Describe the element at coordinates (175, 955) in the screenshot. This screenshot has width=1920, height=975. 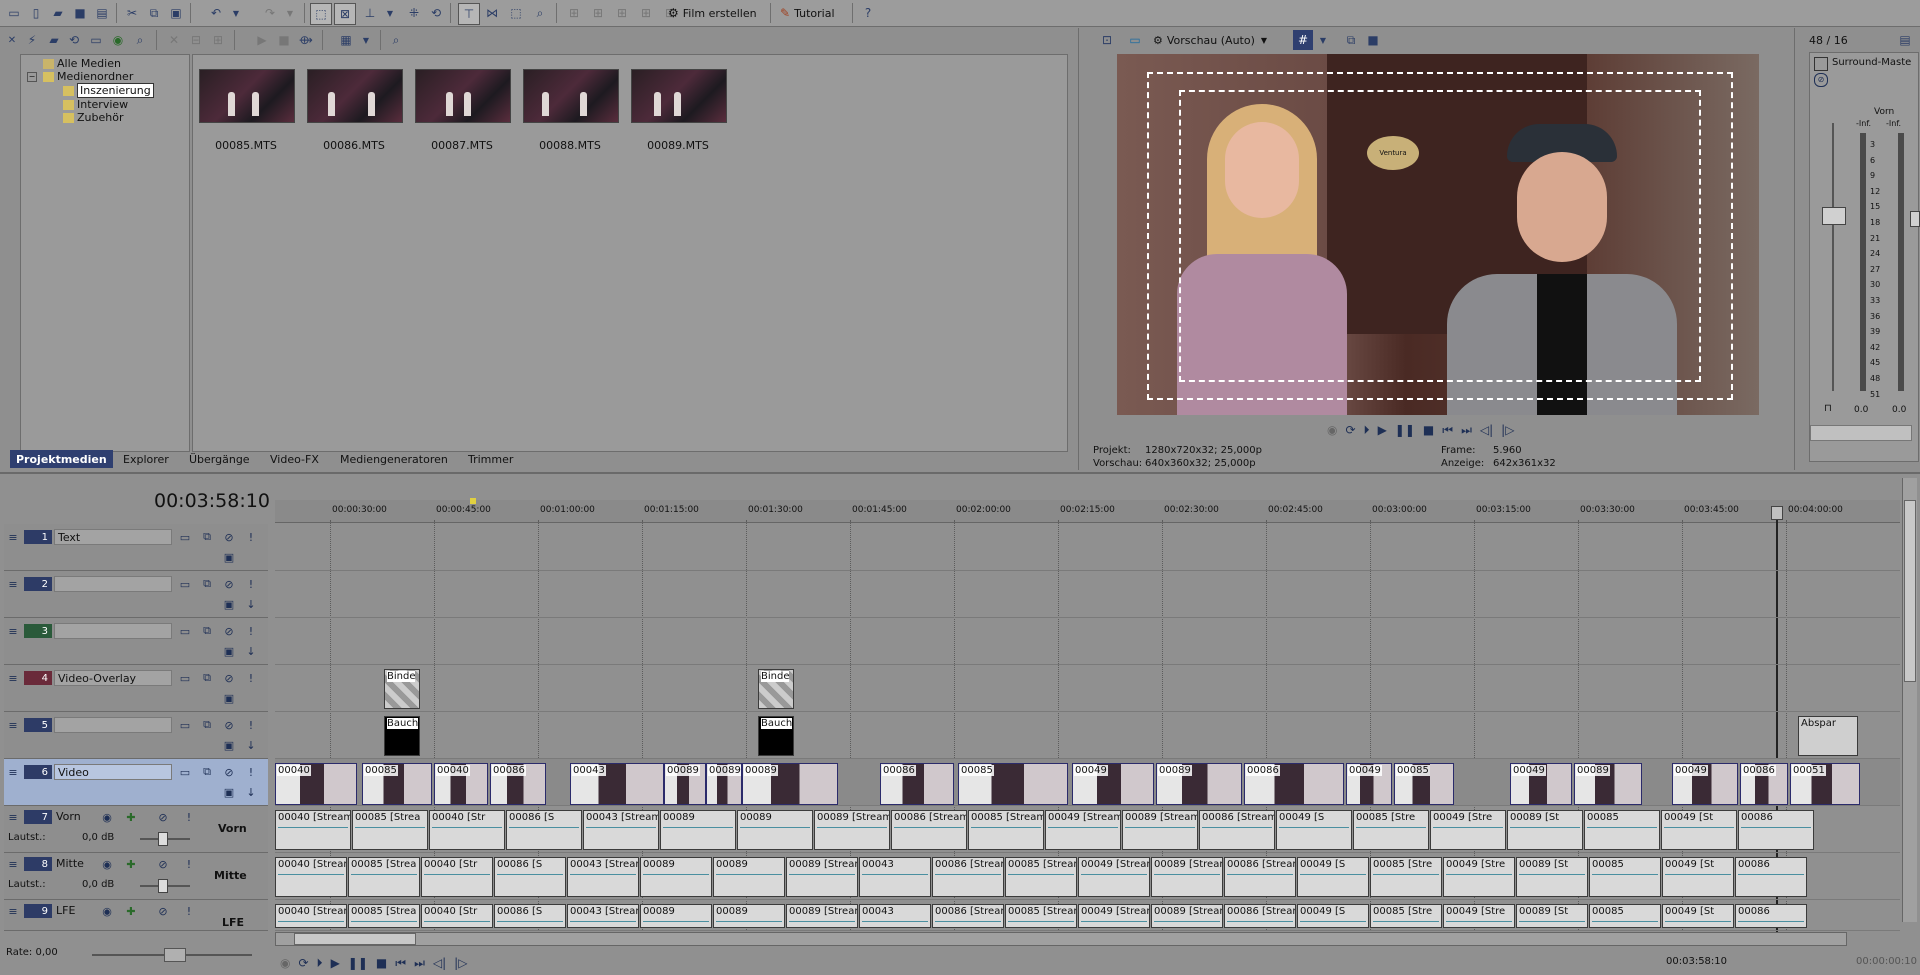
I see `rate-slider-handle` at that location.